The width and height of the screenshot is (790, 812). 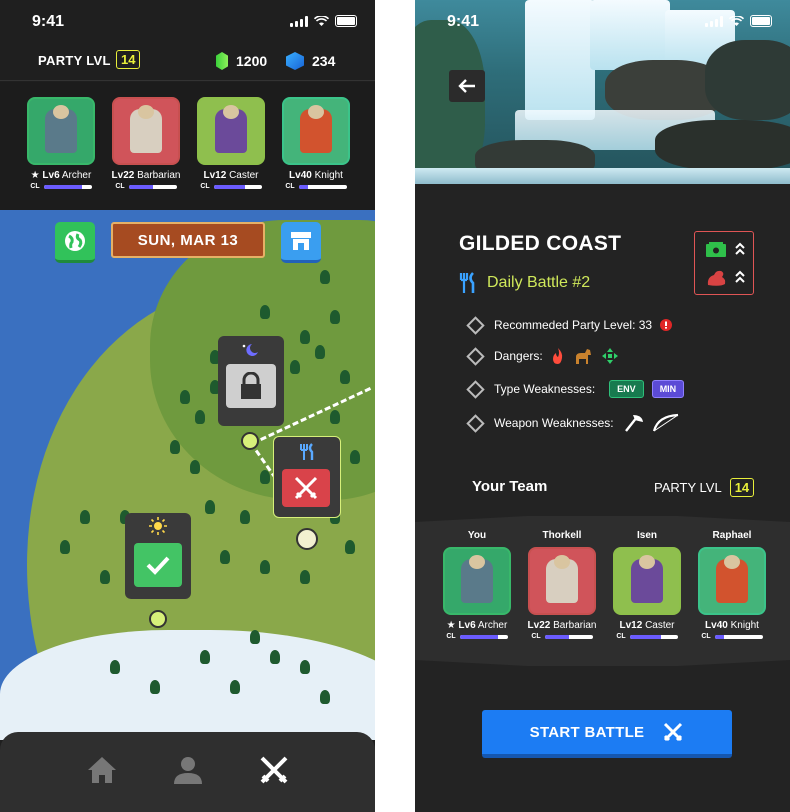 I want to click on shop-button, so click(x=301, y=242).